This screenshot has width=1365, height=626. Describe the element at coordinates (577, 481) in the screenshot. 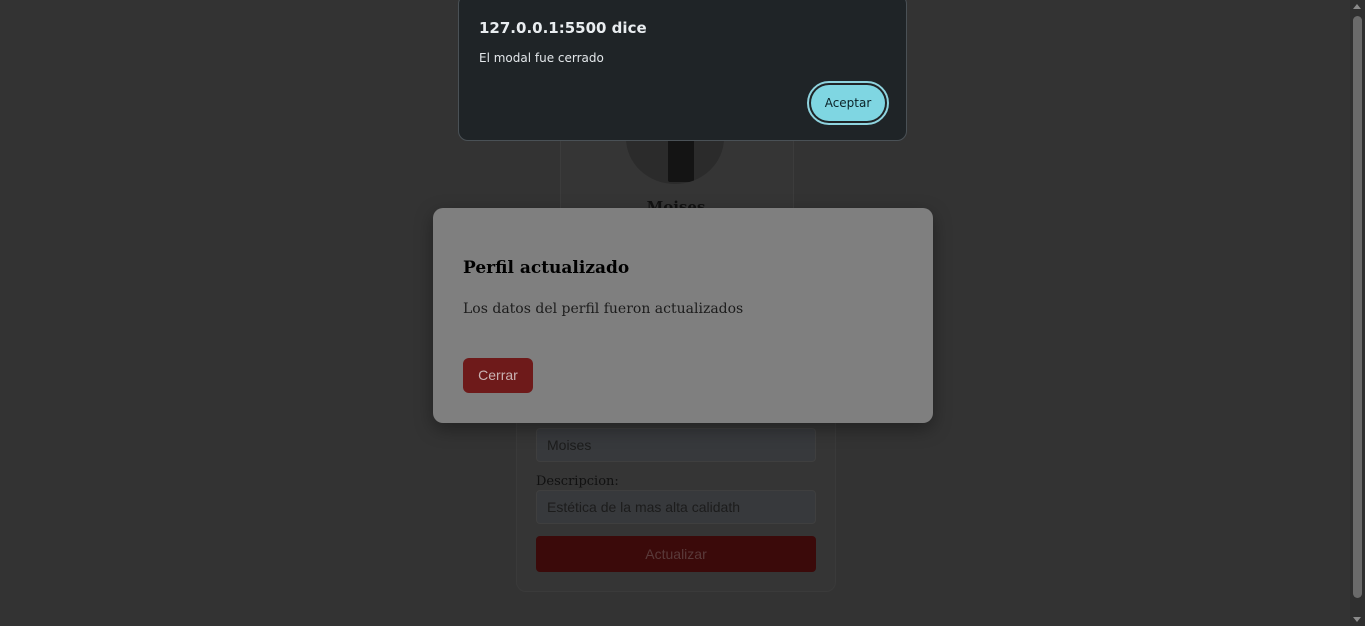

I see `description-label: Descripcion:` at that location.